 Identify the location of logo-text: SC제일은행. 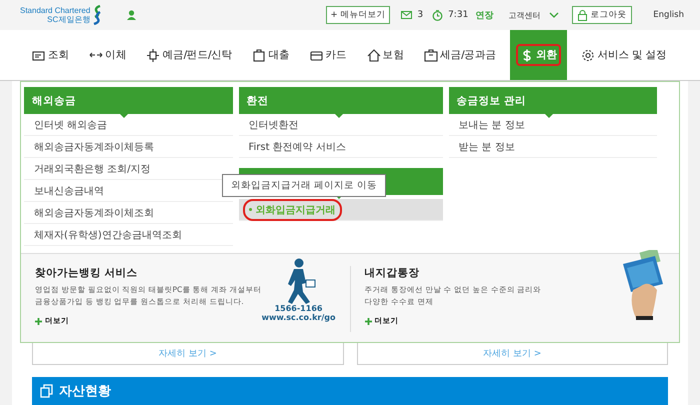
(68, 19).